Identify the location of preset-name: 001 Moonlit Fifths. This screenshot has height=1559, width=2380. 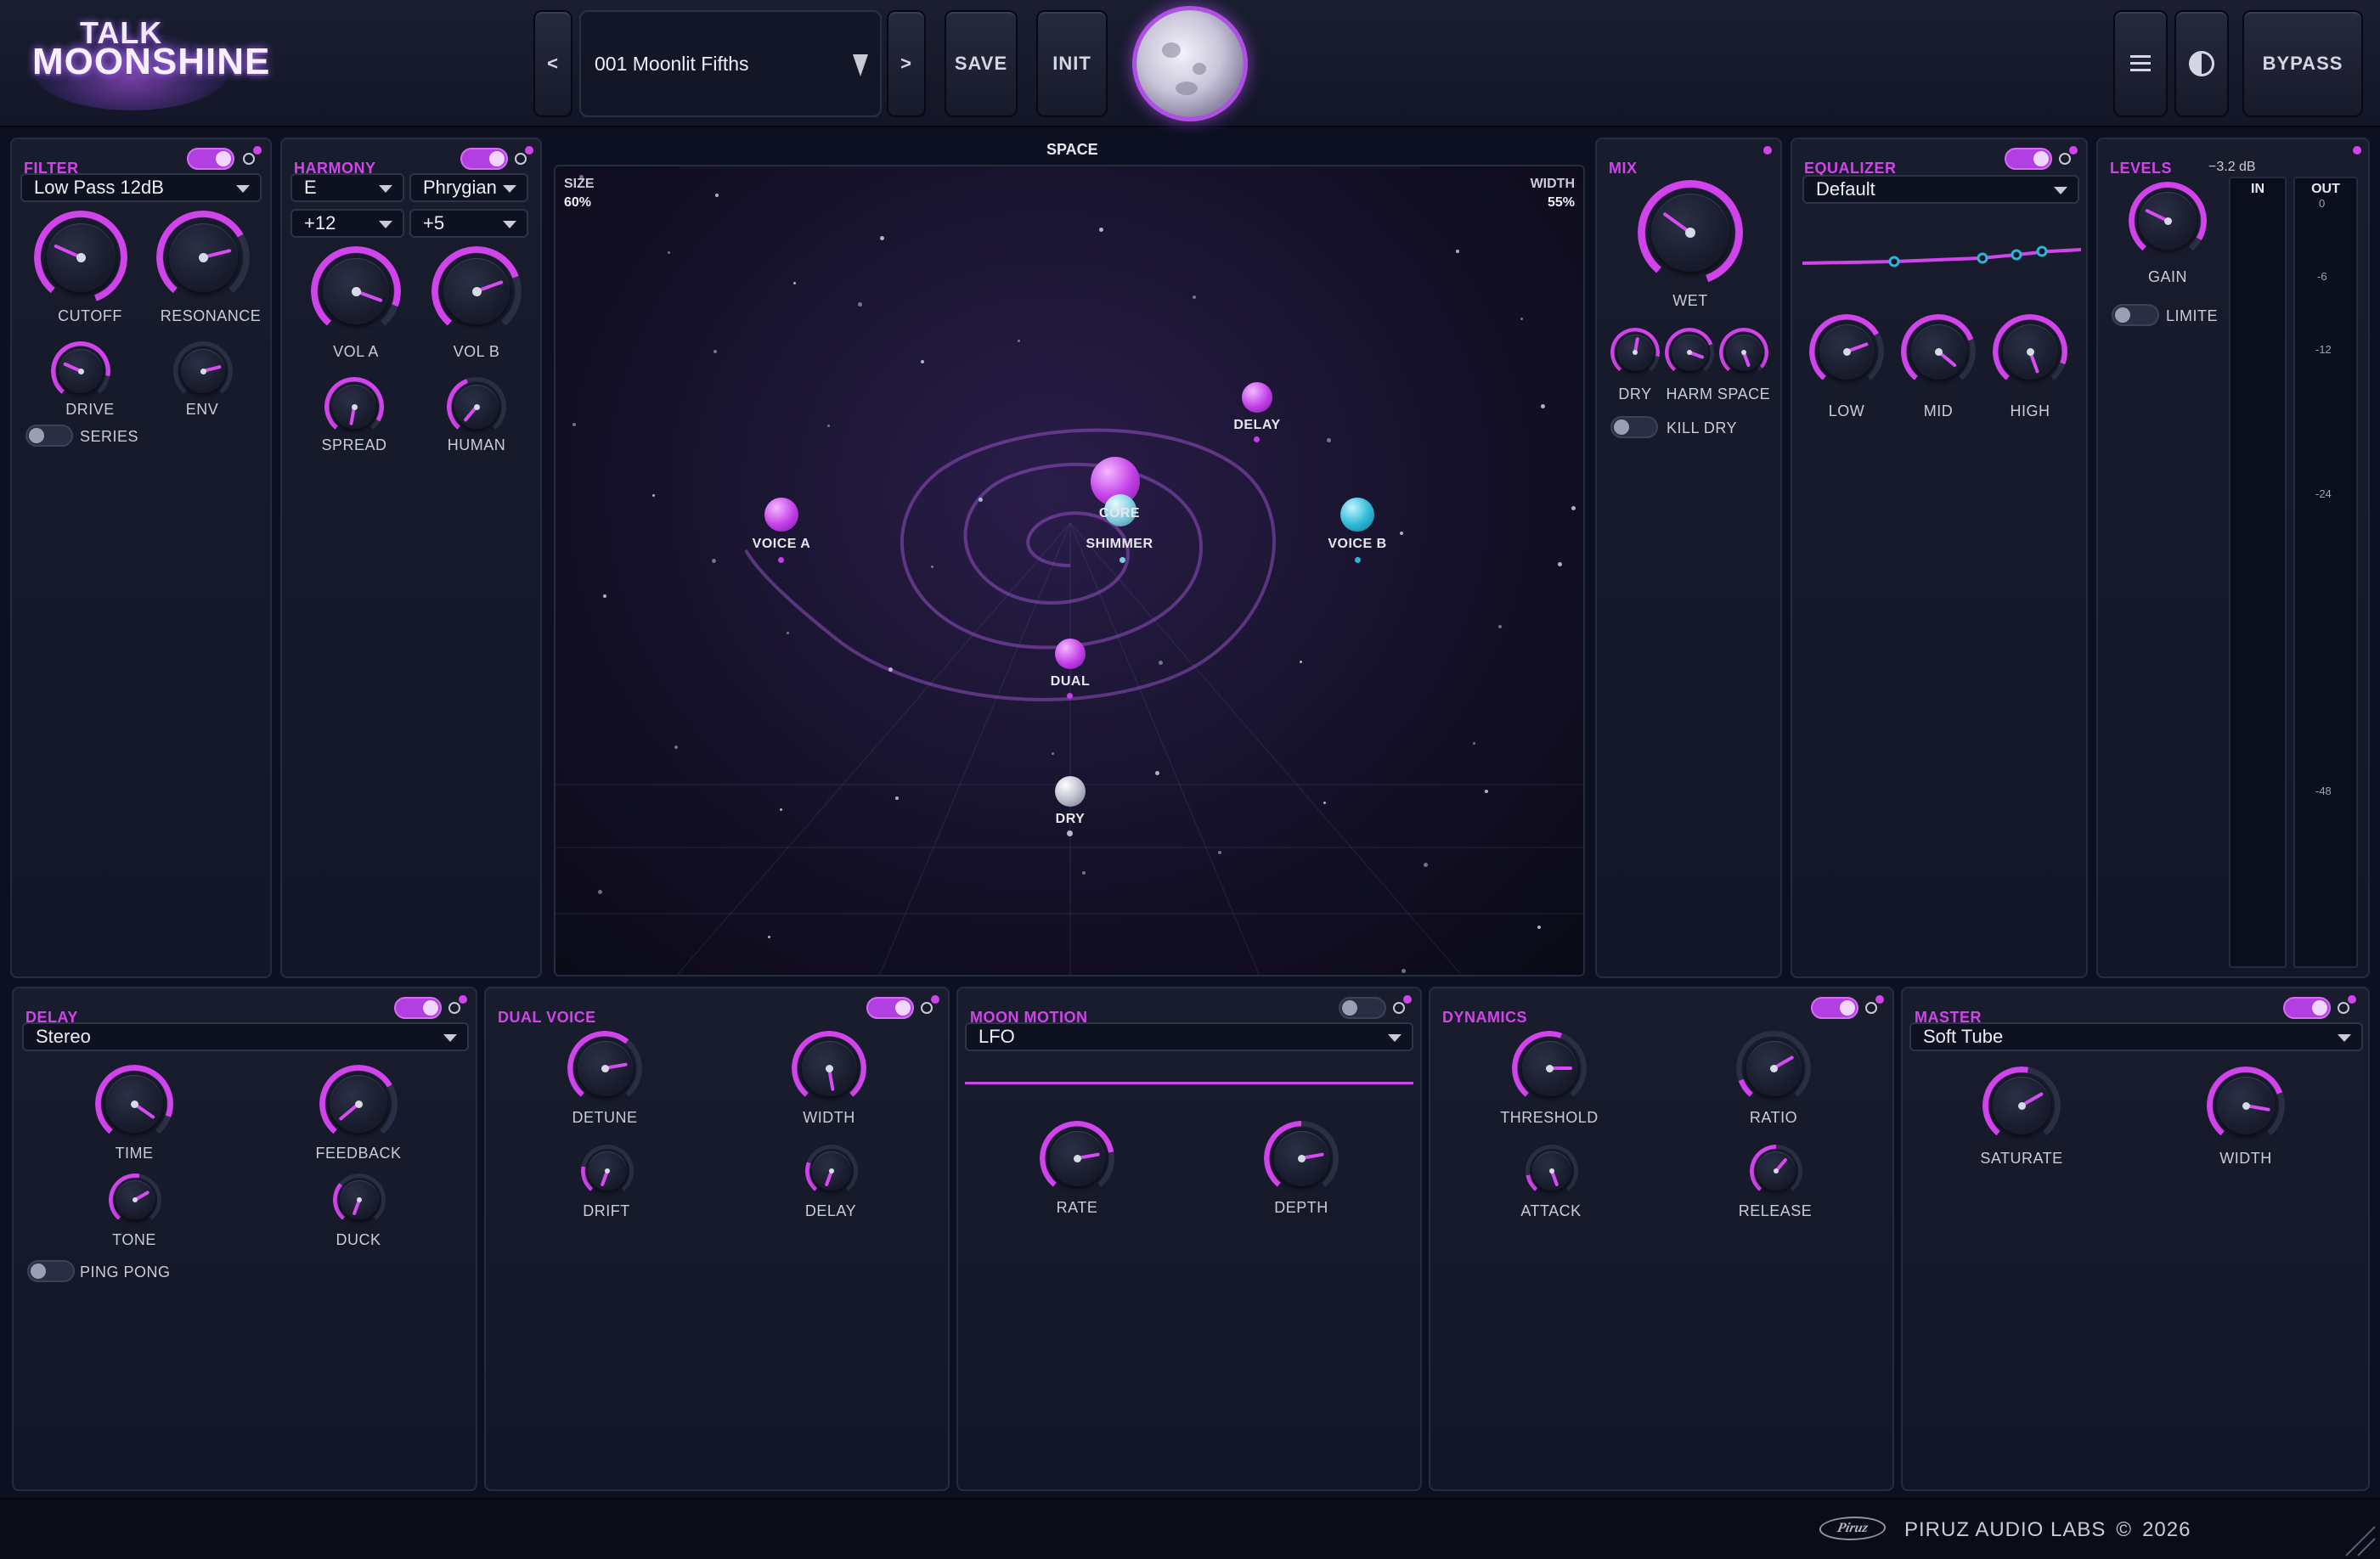
(672, 64).